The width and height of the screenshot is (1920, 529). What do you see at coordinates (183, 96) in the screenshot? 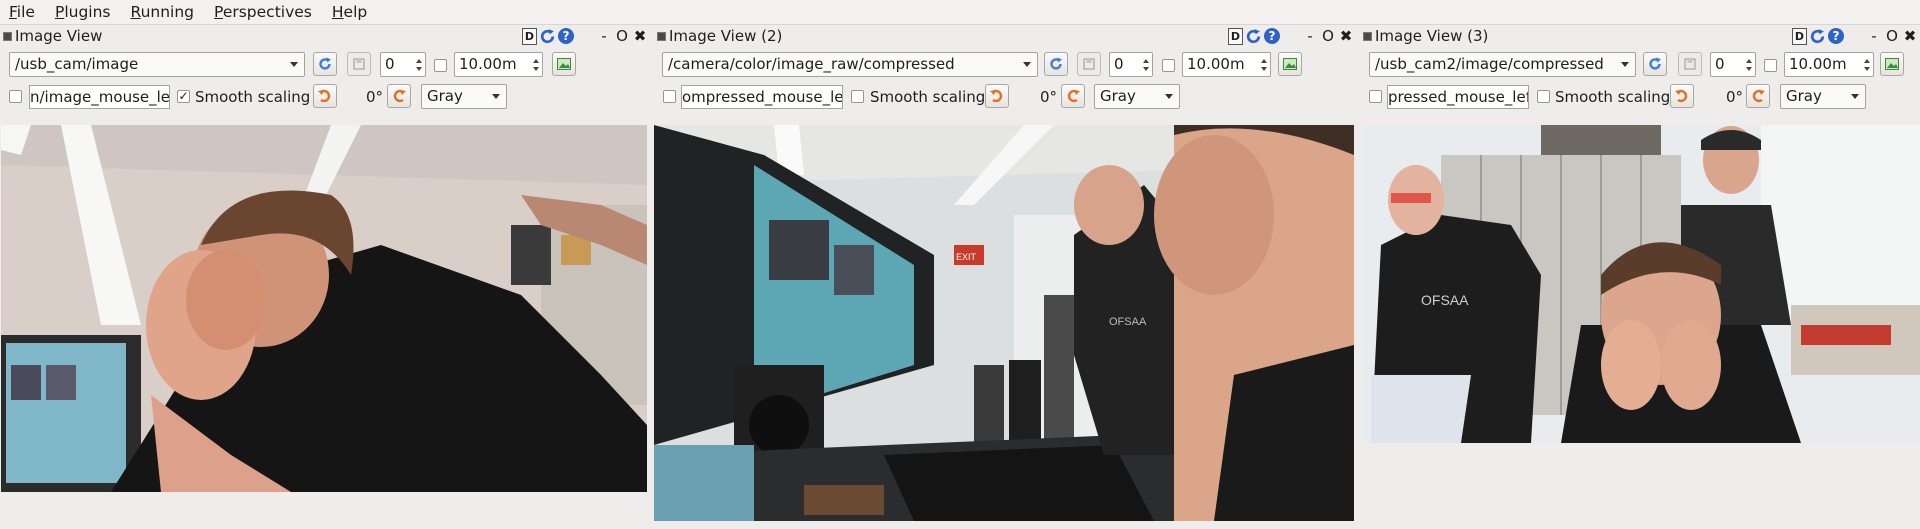
I see `smooth-scaling-checkbox: ✓` at bounding box center [183, 96].